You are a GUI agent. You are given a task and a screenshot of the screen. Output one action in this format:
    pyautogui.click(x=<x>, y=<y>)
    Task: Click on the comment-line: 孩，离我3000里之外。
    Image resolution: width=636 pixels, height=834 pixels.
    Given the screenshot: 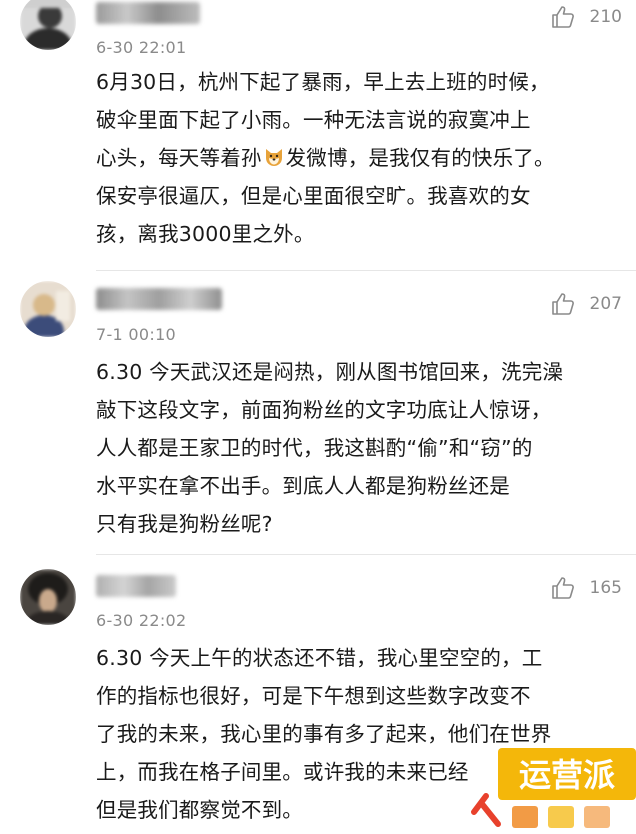 What is the action you would take?
    pyautogui.click(x=205, y=234)
    